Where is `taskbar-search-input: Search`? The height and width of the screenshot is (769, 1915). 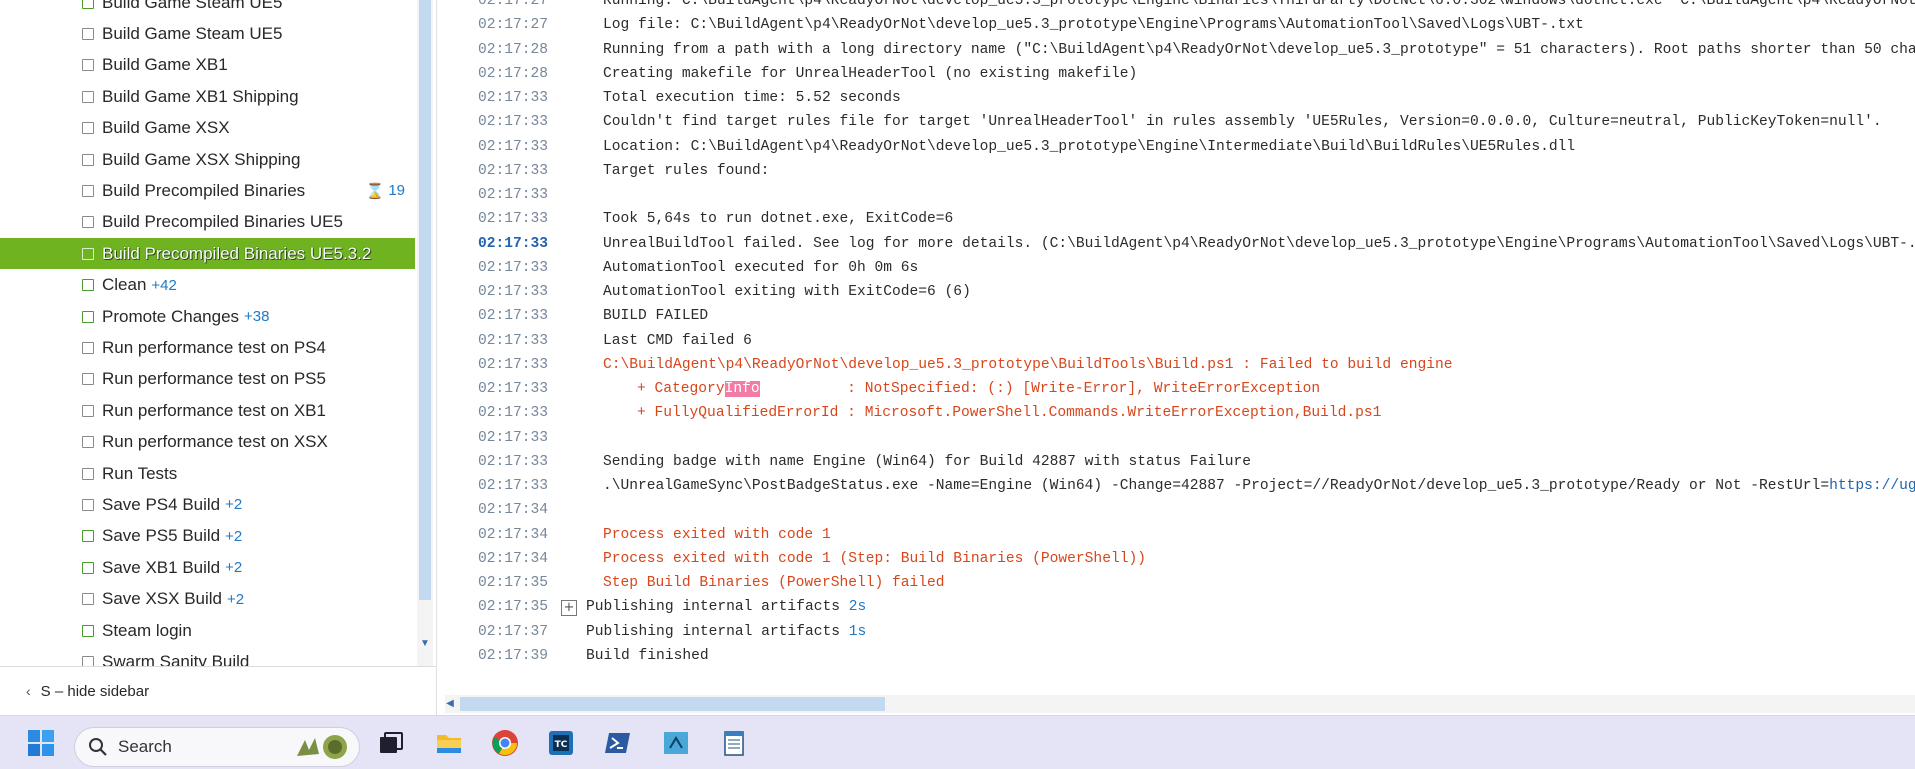
taskbar-search-input: Search is located at coordinates (217, 747).